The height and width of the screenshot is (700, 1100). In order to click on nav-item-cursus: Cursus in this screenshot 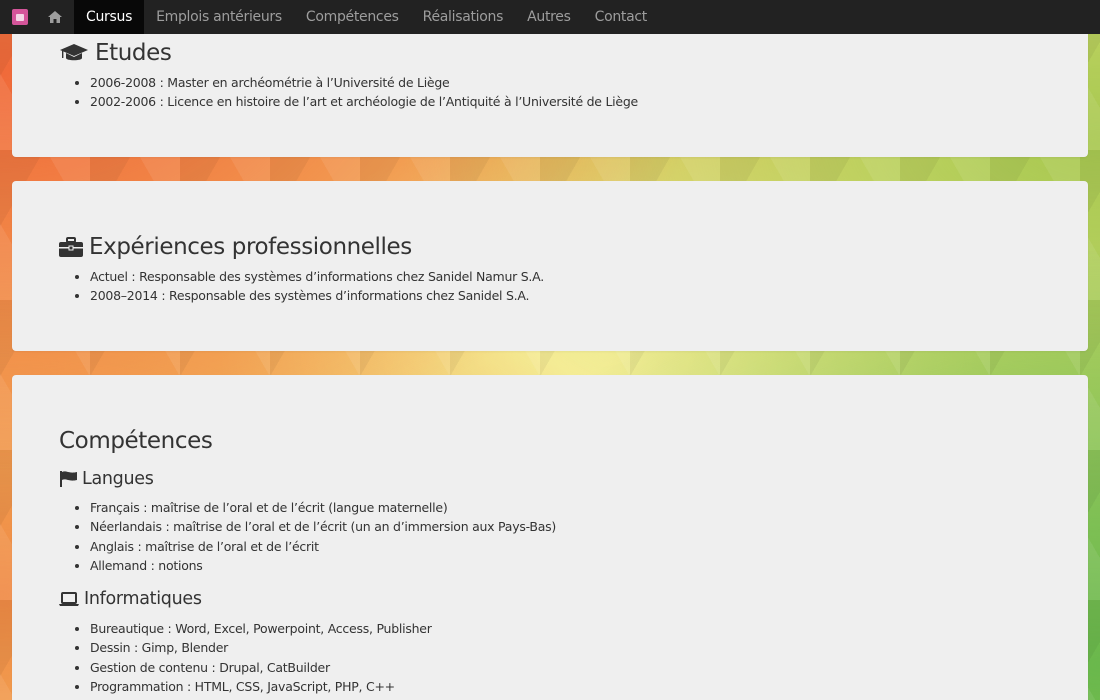, I will do `click(109, 17)`.